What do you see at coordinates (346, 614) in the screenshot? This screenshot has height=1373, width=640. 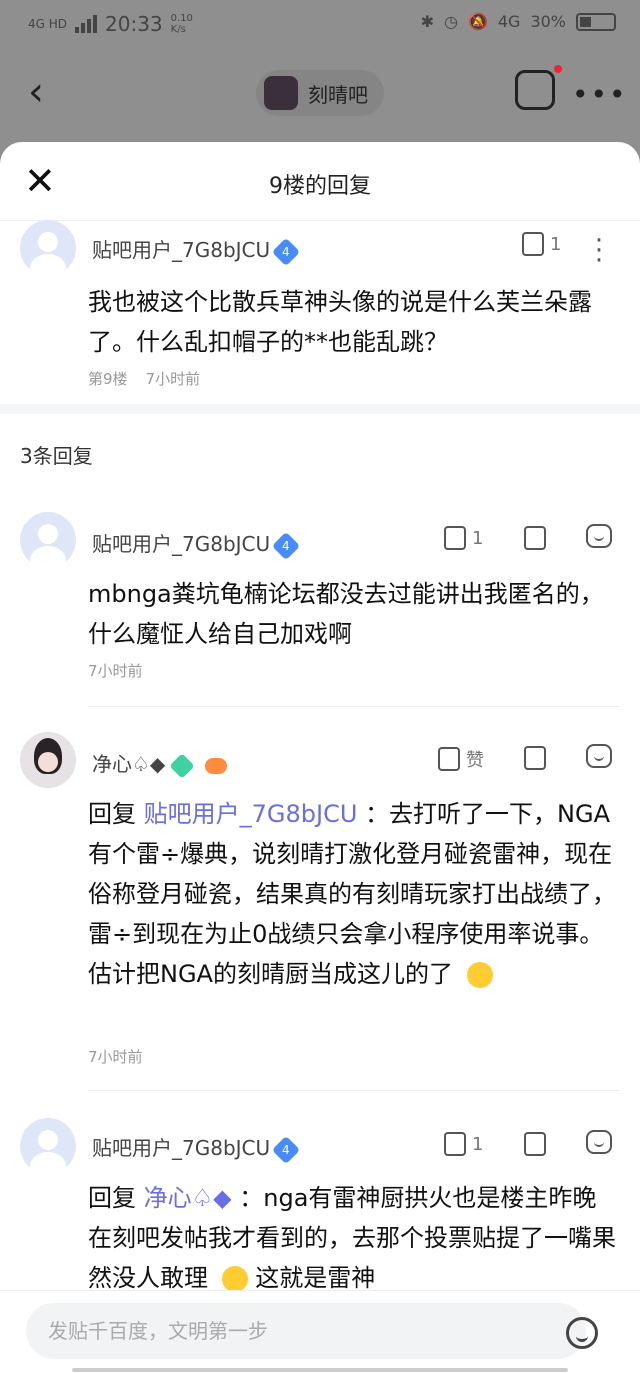 I see `reply-content: mbnga粪坑龟楠论坛都没去过能讲出我匿名的，什么魔怔人给自己加戏啊` at bounding box center [346, 614].